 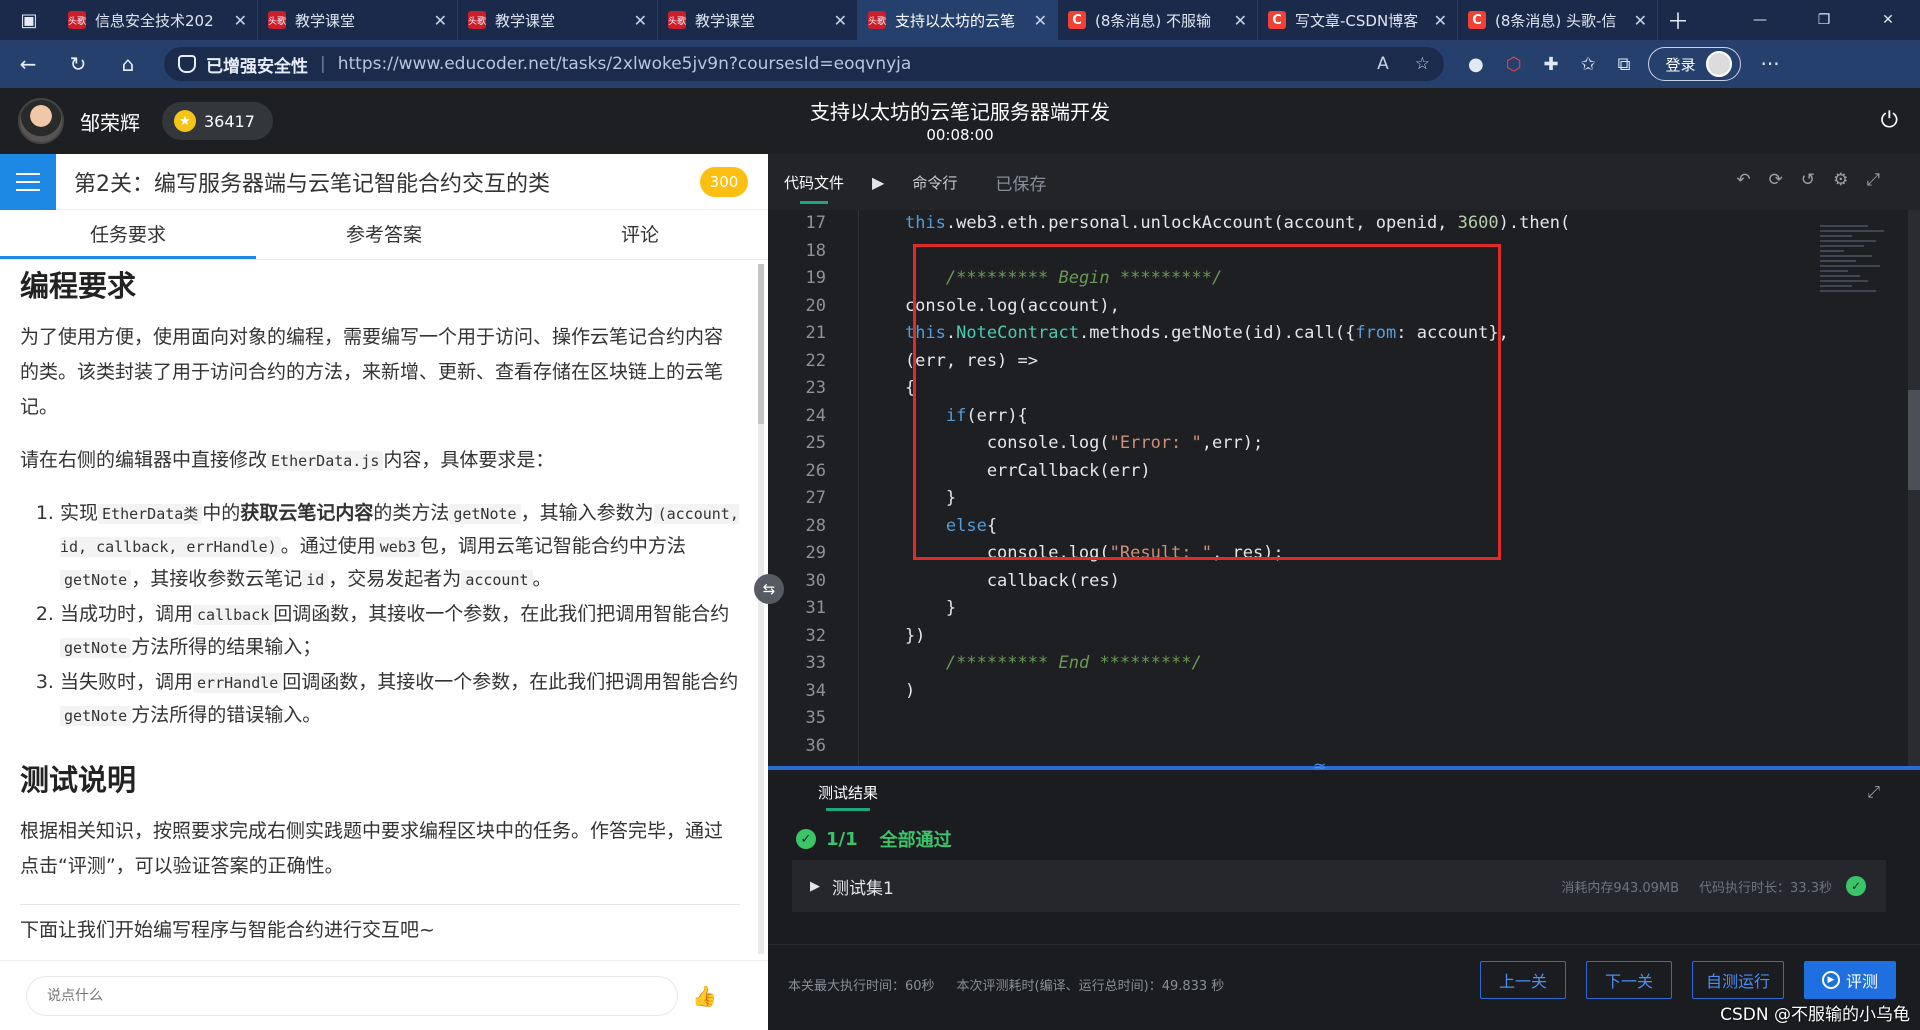 What do you see at coordinates (1738, 980) in the screenshot?
I see `self-test-button: 自测运行` at bounding box center [1738, 980].